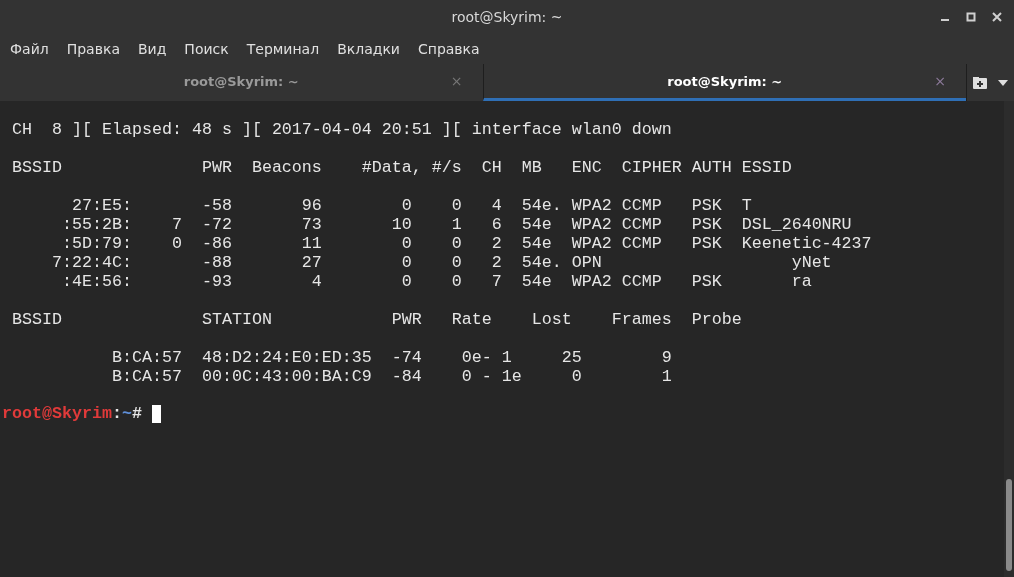 The height and width of the screenshot is (577, 1014). What do you see at coordinates (152, 49) in the screenshot?
I see `menu-item: Вид` at bounding box center [152, 49].